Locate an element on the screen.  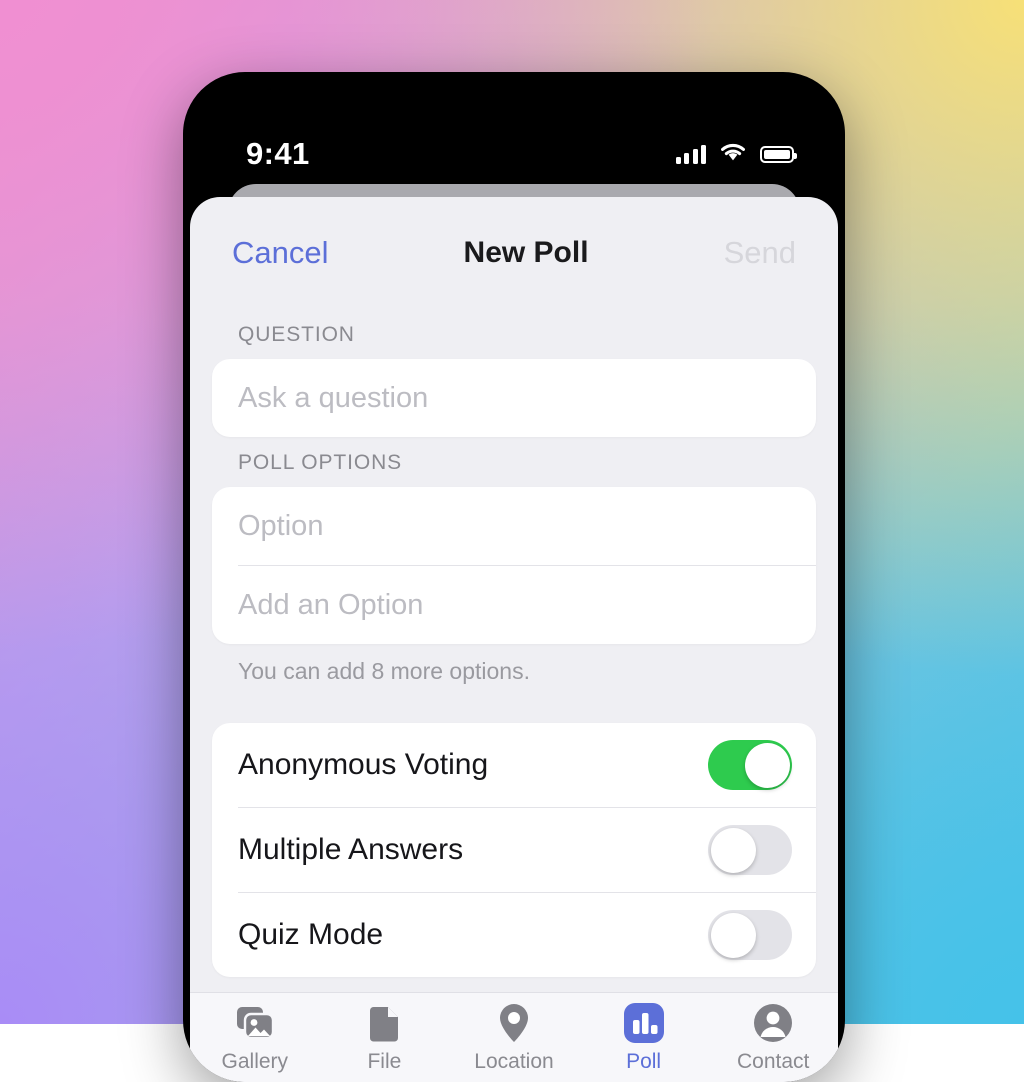
tab-label-file: File is located at coordinates (384, 1062).